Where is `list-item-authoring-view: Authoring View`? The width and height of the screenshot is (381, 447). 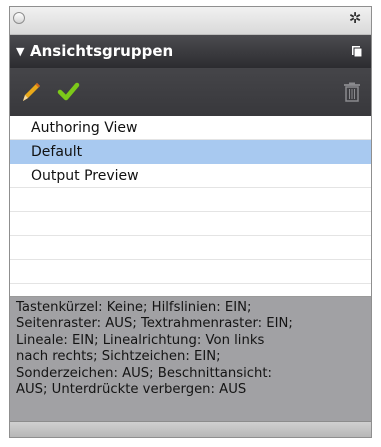
list-item-authoring-view: Authoring View is located at coordinates (190, 128).